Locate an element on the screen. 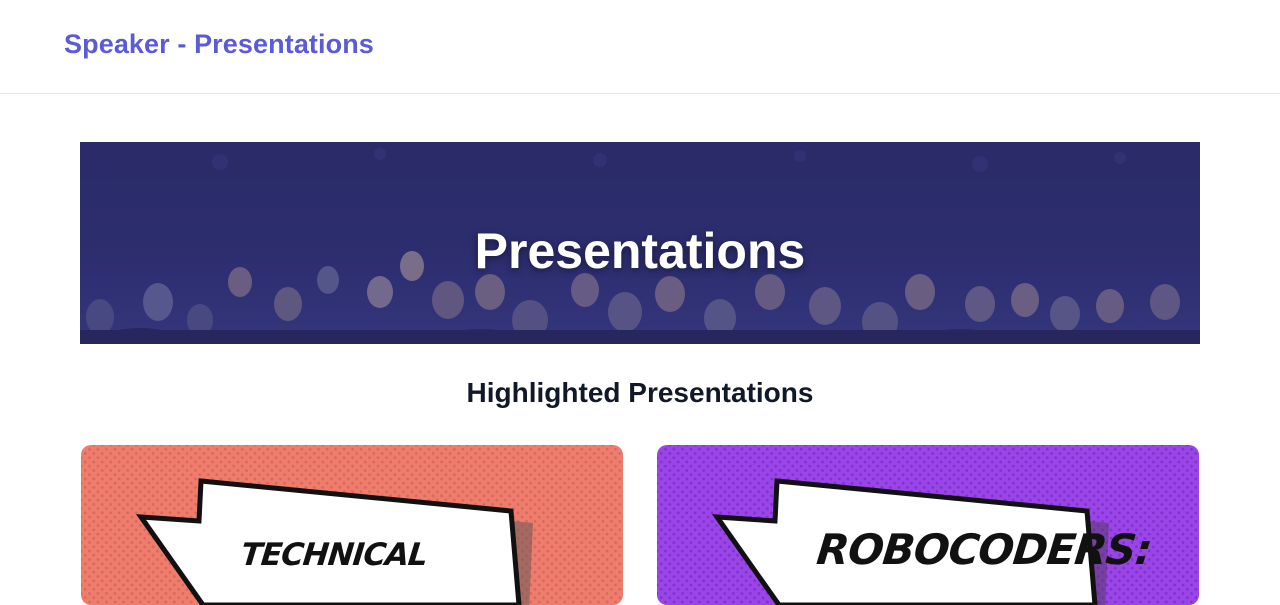 This screenshot has height=605, width=1280. highlighted-heading: Highlighted Presentations is located at coordinates (640, 392).